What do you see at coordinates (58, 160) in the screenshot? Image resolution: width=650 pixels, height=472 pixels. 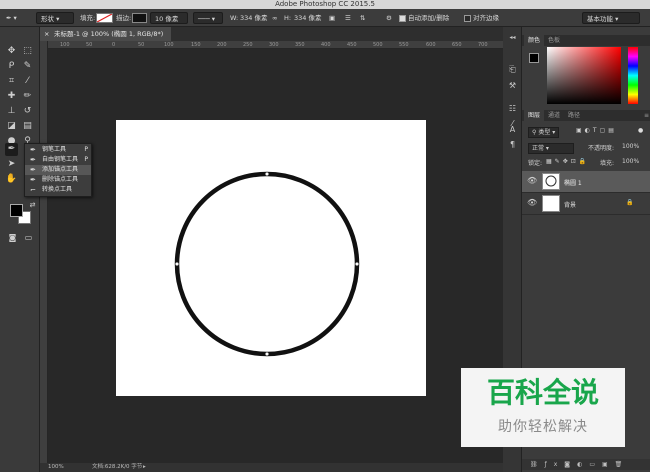 I see `flyout-item-freeform-pen: ✒ 自由钢笔工具 P` at bounding box center [58, 160].